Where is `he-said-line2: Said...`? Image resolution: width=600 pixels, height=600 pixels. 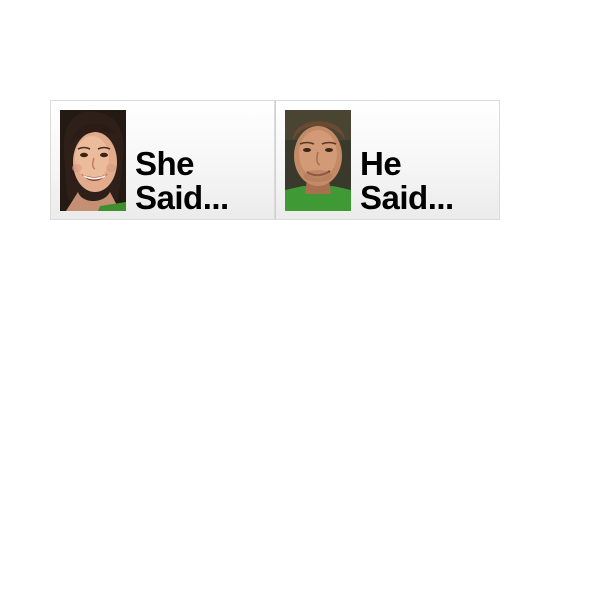 he-said-line2: Said... is located at coordinates (407, 197).